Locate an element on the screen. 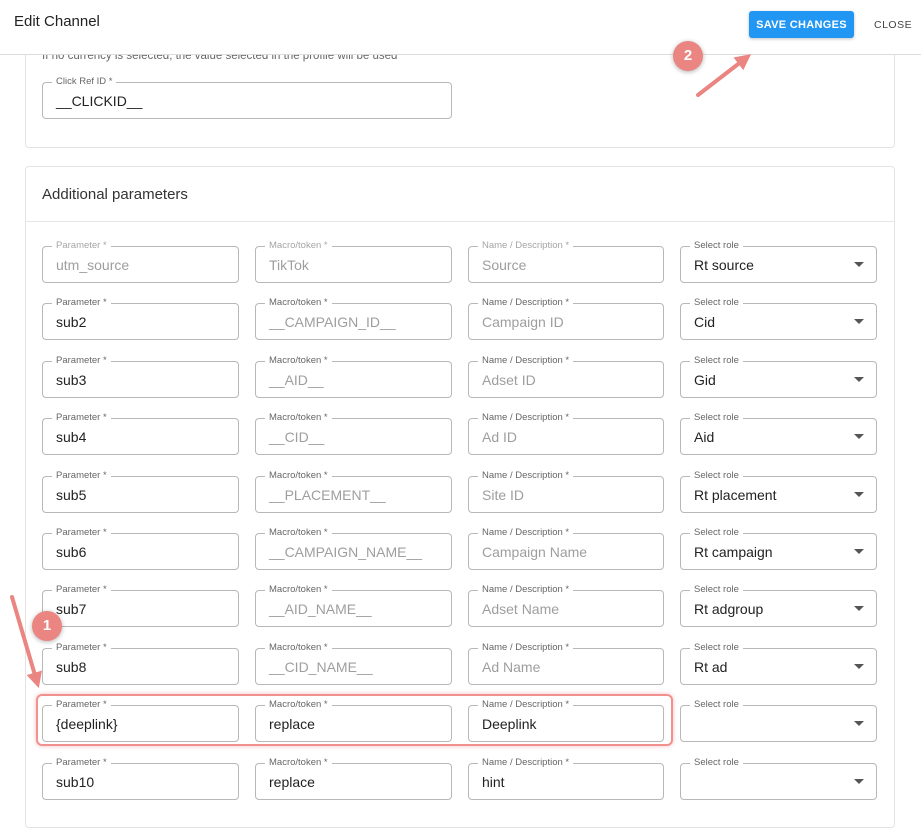 The image size is (921, 828). arrow-to-save-button is located at coordinates (724, 75).